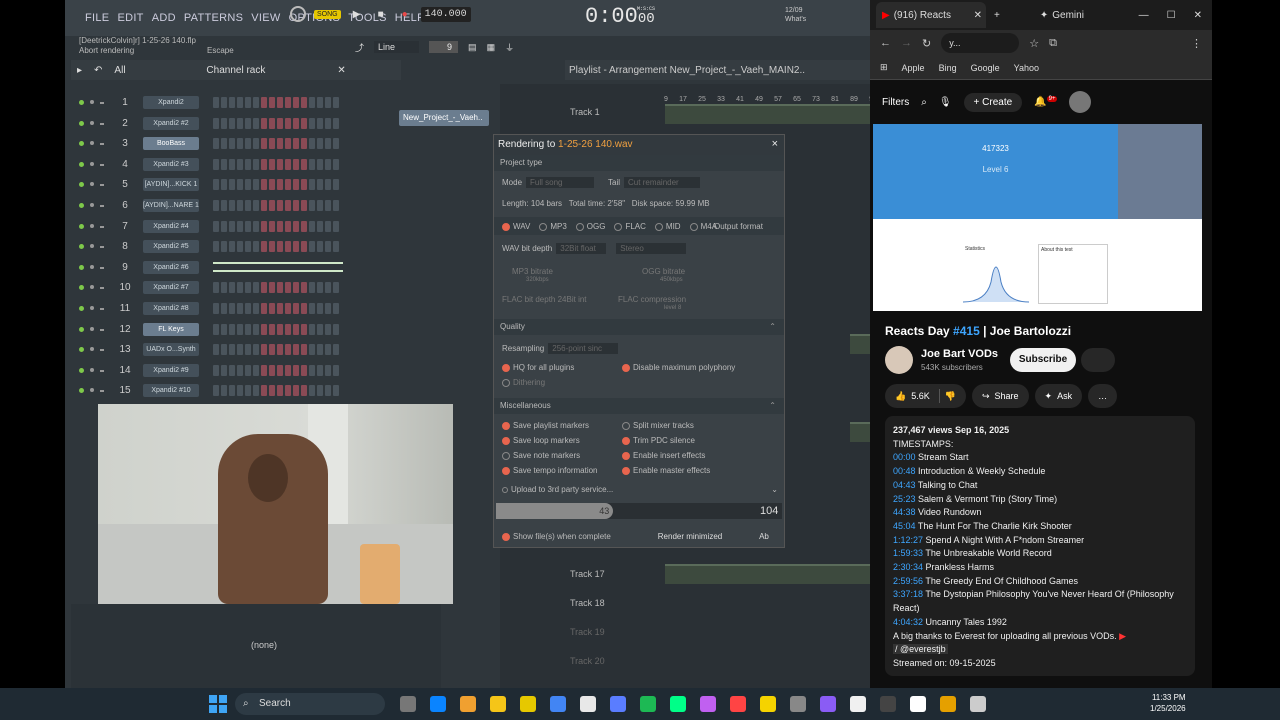  Describe the element at coordinates (948, 68) in the screenshot. I see `bookmark-bing: Bing` at that location.